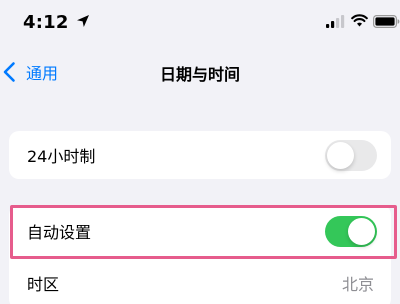 This screenshot has height=304, width=400. What do you see at coordinates (43, 284) in the screenshot?
I see `timezone-label: 时区` at bounding box center [43, 284].